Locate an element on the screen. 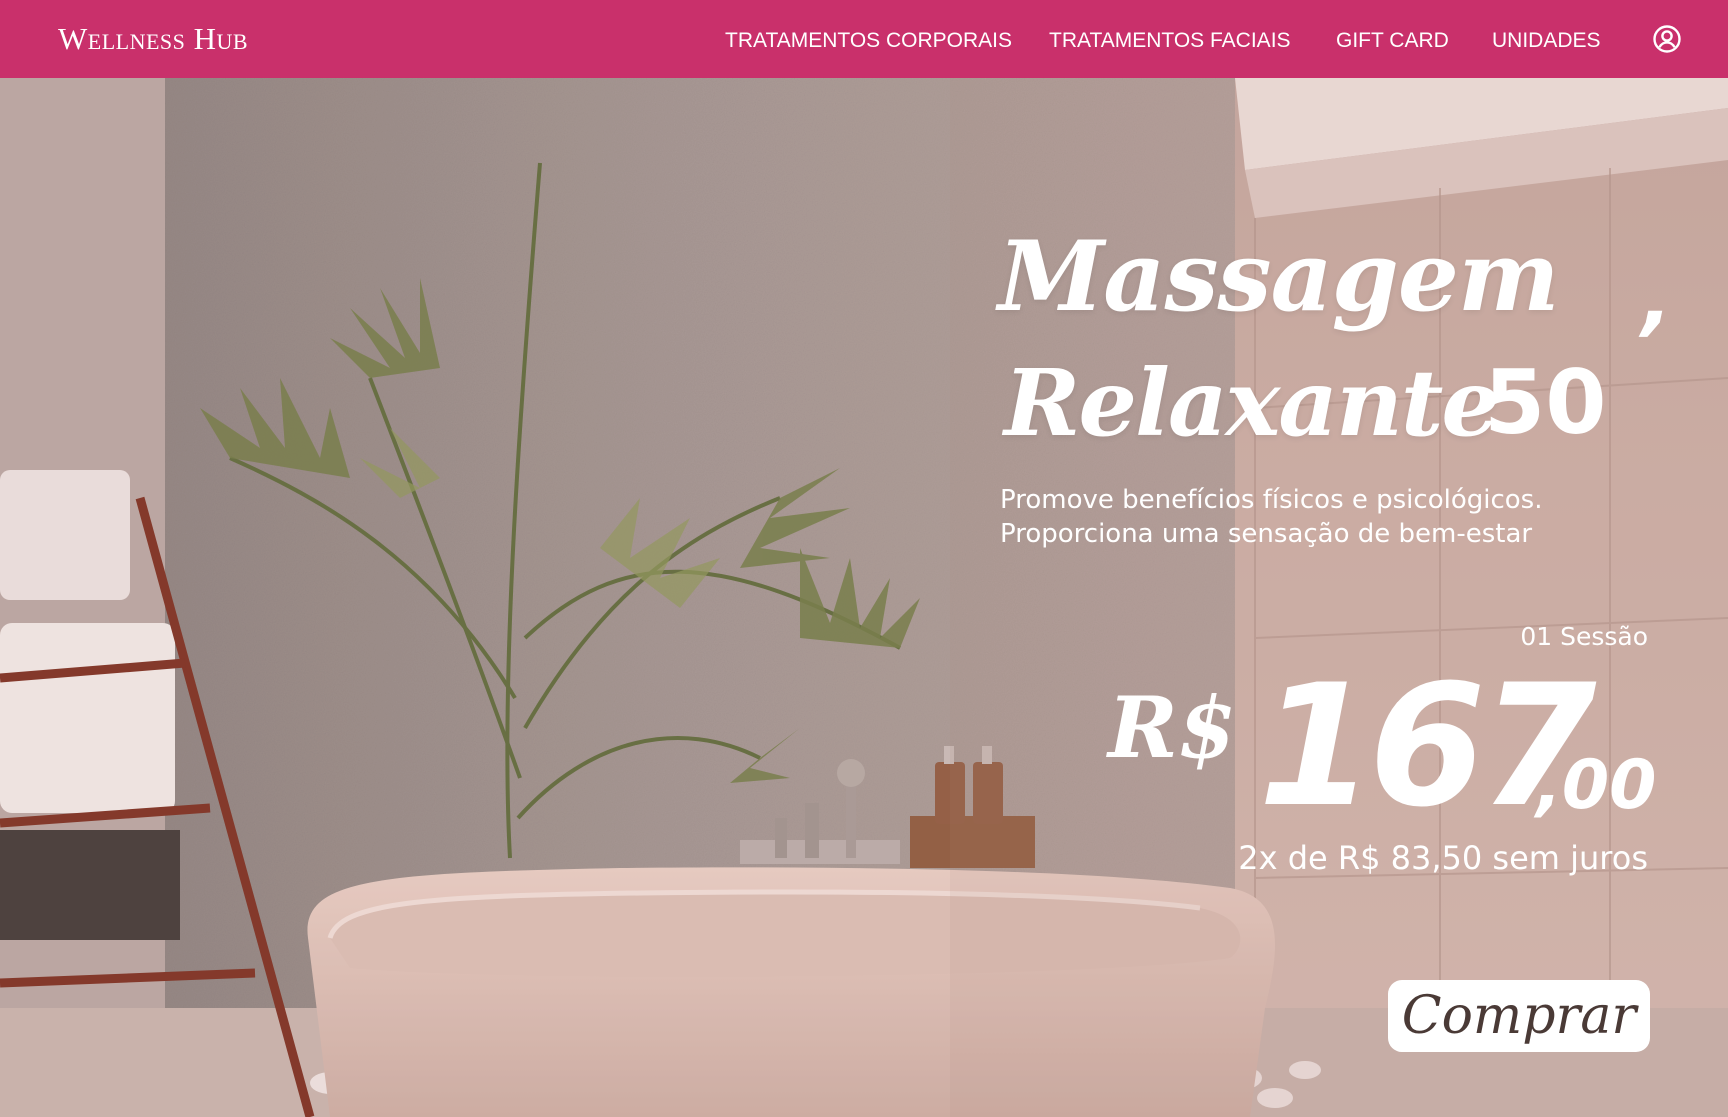  nav-item-tratamentos-faciais: TRATAMENTOS FACIAIS is located at coordinates (1170, 41).